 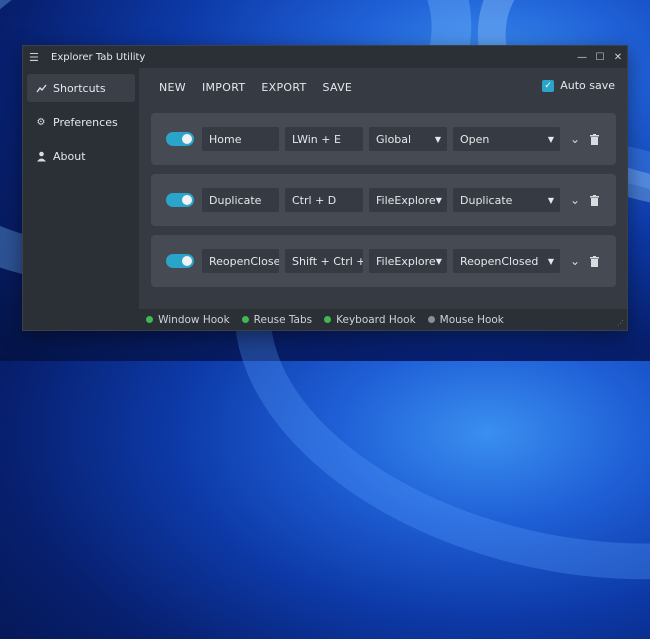 I want to click on shortcut-row: Home LWin + E Global ▼ Open ▼ ⌄, so click(x=383, y=139).